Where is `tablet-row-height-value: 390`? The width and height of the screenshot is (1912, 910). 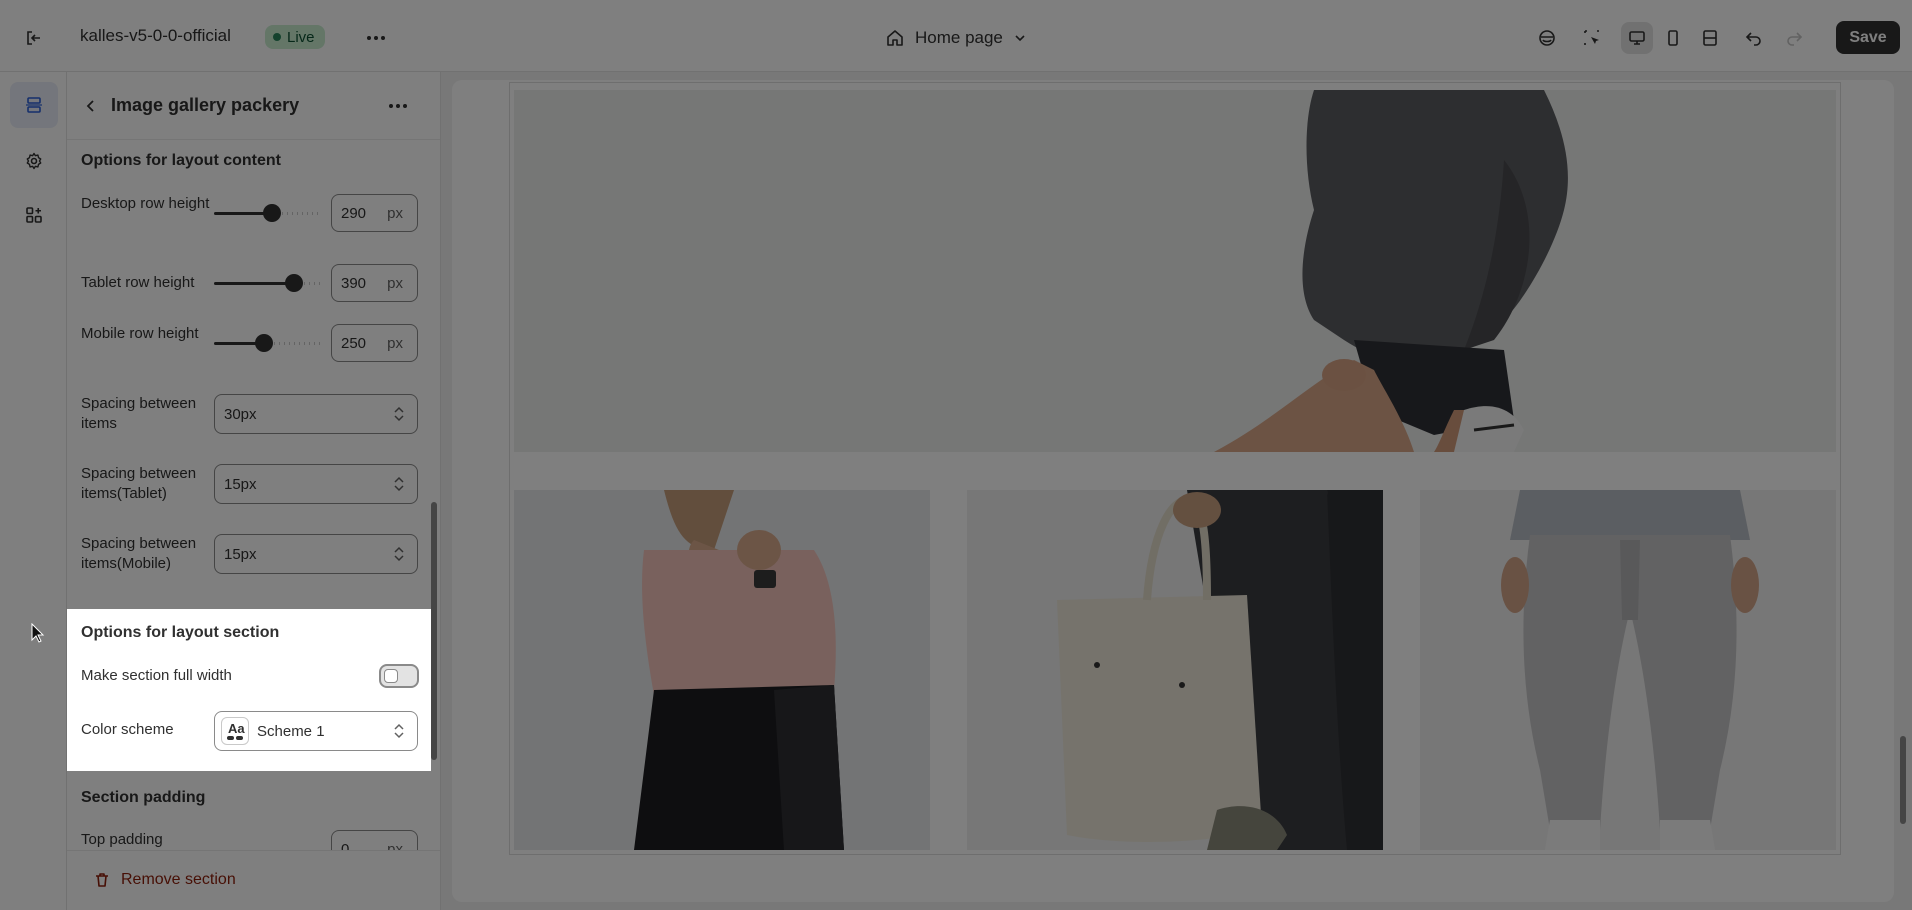
tablet-row-height-value: 390 is located at coordinates (354, 283).